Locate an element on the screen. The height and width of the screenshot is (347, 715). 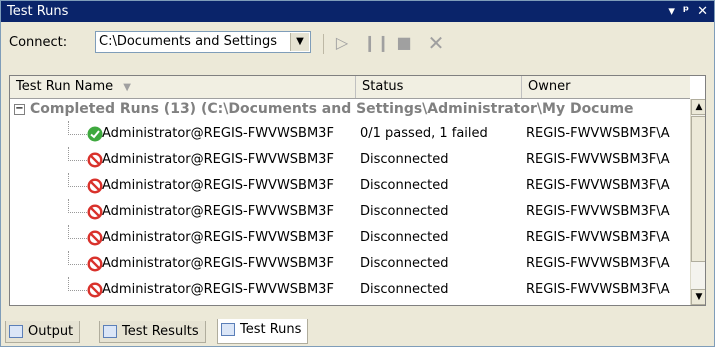
window-controls: ▾ ᵖ ✕ is located at coordinates (688, 11).